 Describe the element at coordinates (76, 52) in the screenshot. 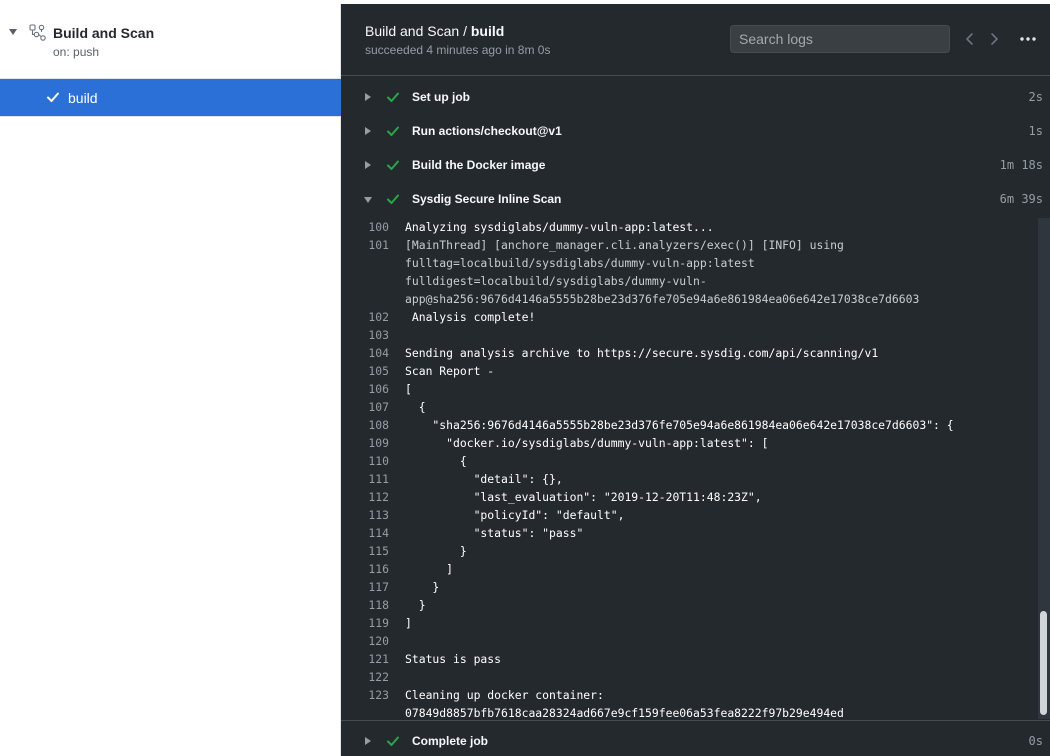

I see `workflow-trigger: on: push` at that location.